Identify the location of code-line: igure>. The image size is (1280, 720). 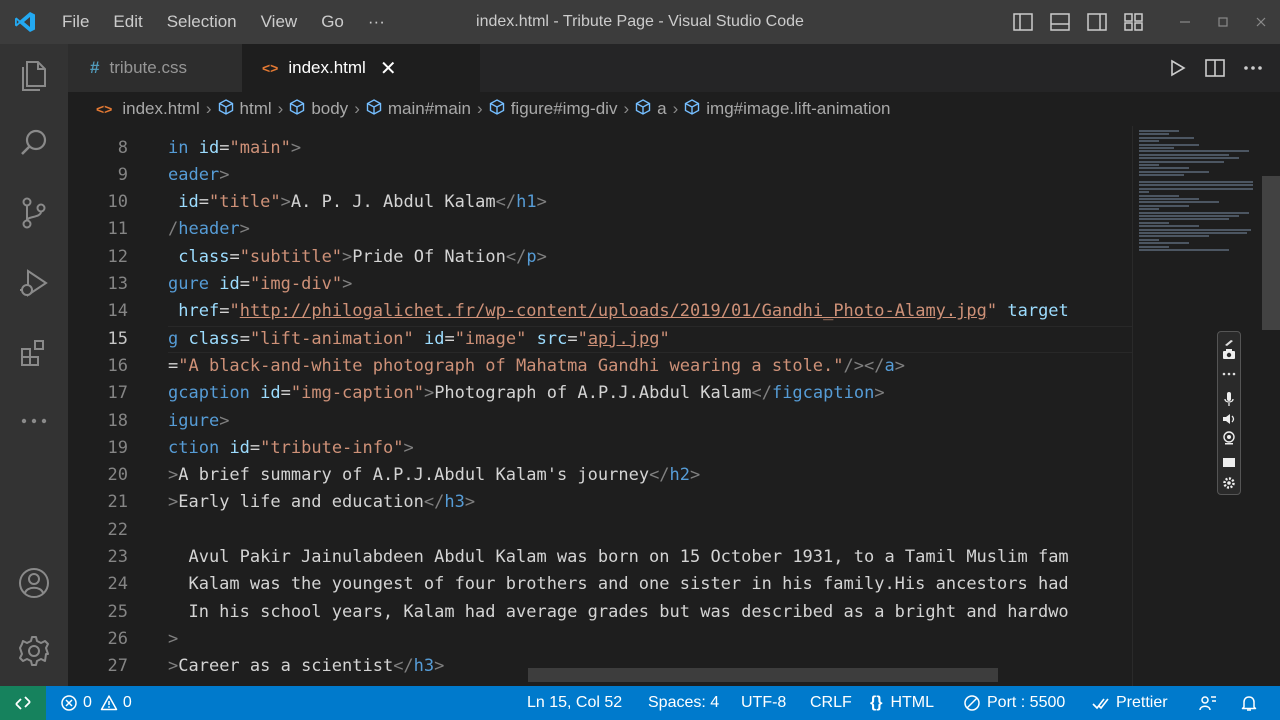
(198, 421).